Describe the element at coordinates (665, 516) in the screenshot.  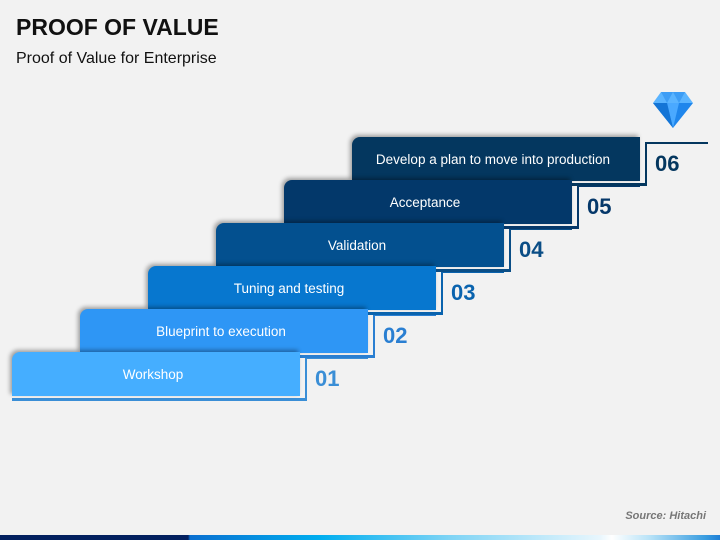
I see `source-note: Source: Hitachi` at that location.